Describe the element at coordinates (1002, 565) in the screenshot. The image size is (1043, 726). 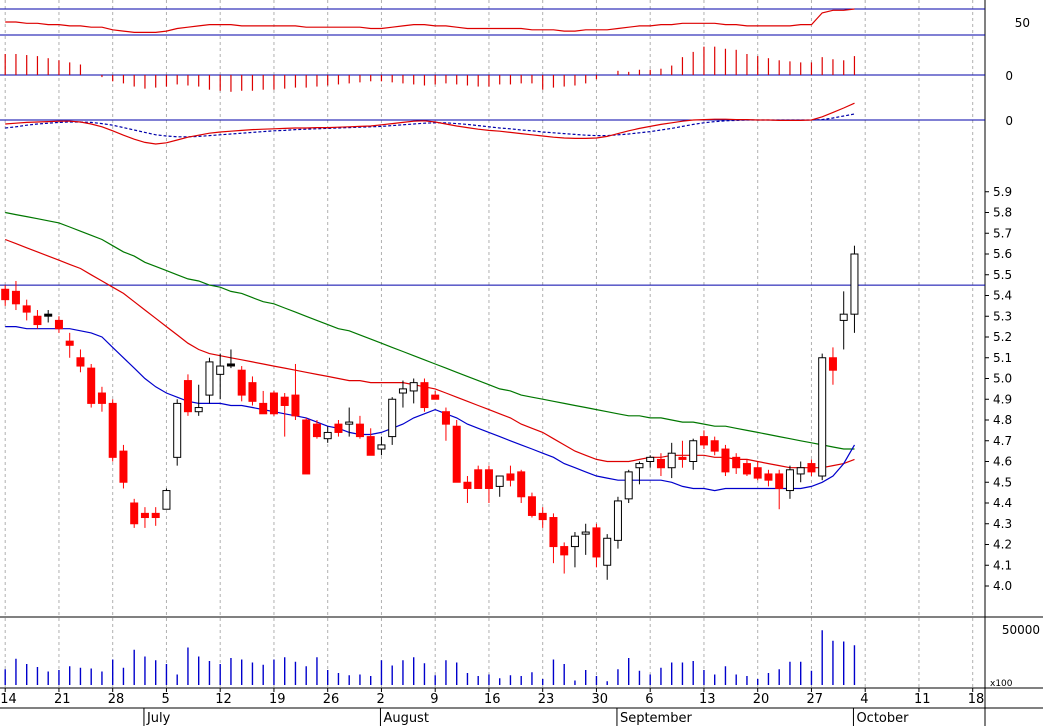
I see `price-tick-label: 4.1` at that location.